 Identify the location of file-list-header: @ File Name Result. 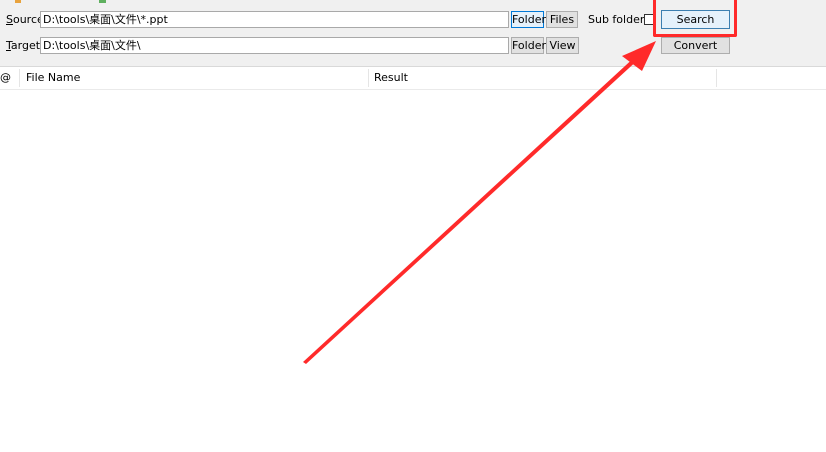
(413, 78).